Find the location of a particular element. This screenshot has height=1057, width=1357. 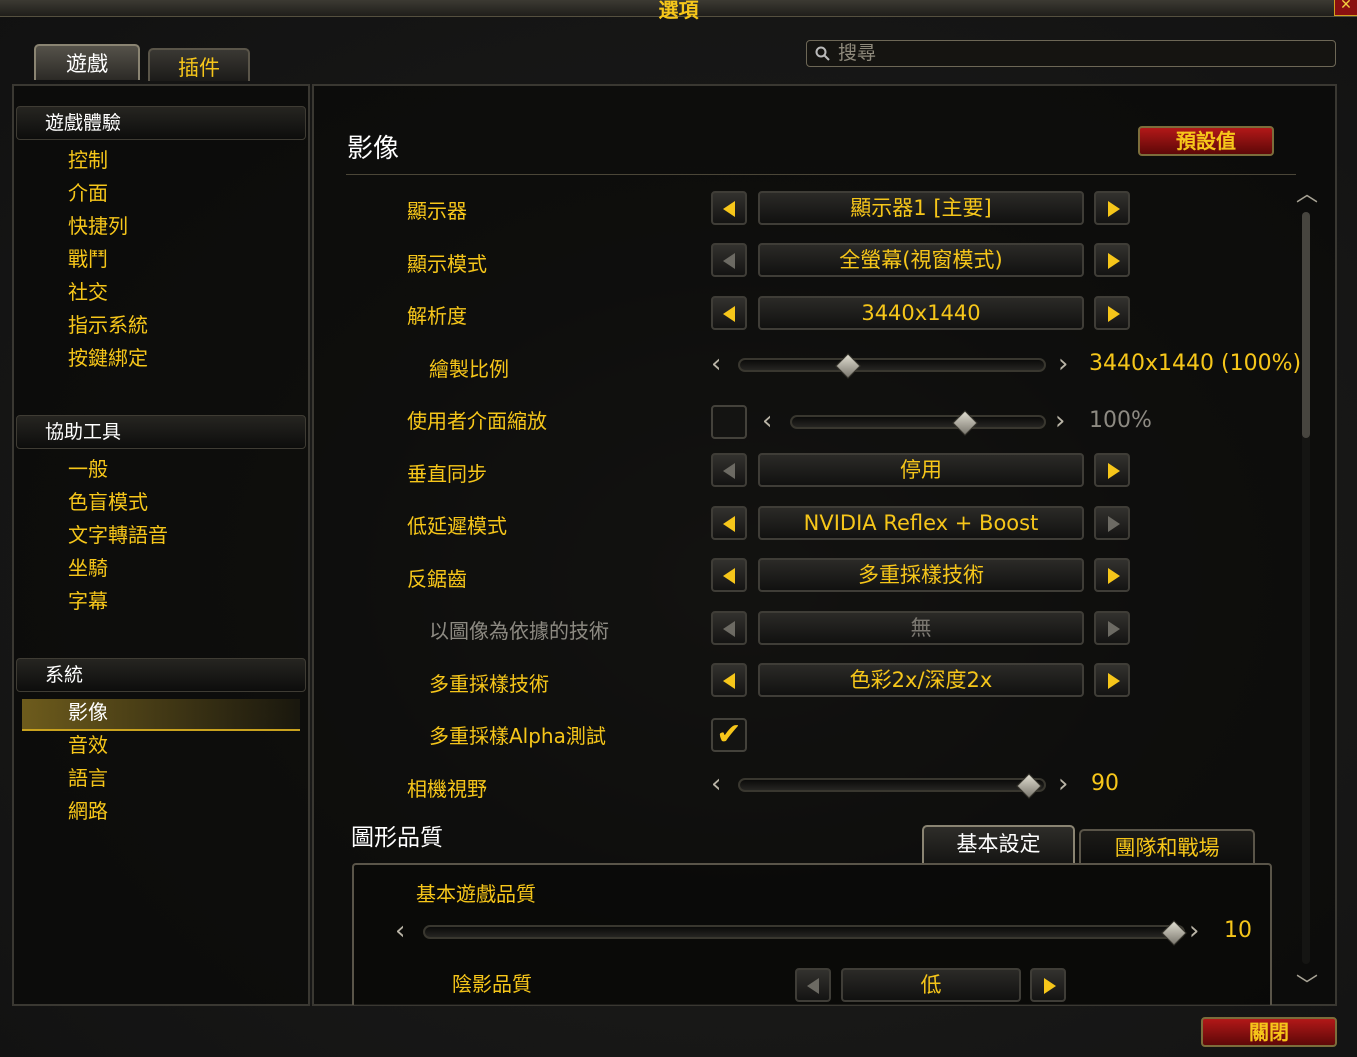

sidebar-item-colorblind: 色盲模式 is located at coordinates (108, 502).